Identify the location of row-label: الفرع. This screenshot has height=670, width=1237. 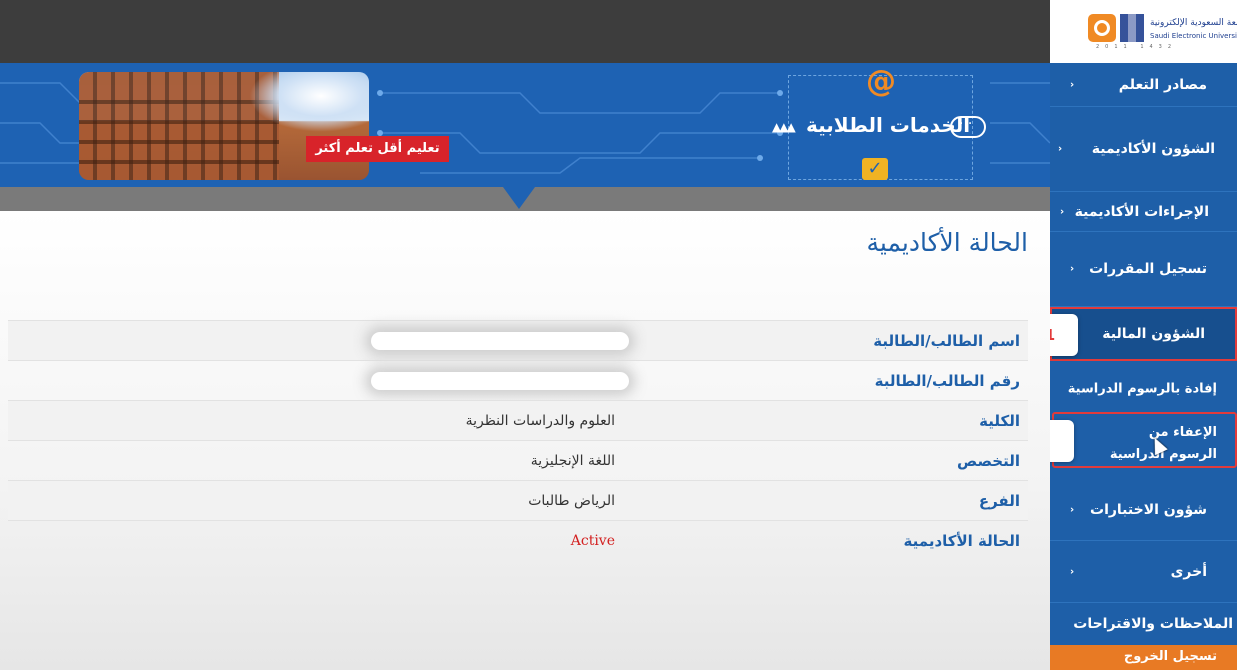
(999, 500).